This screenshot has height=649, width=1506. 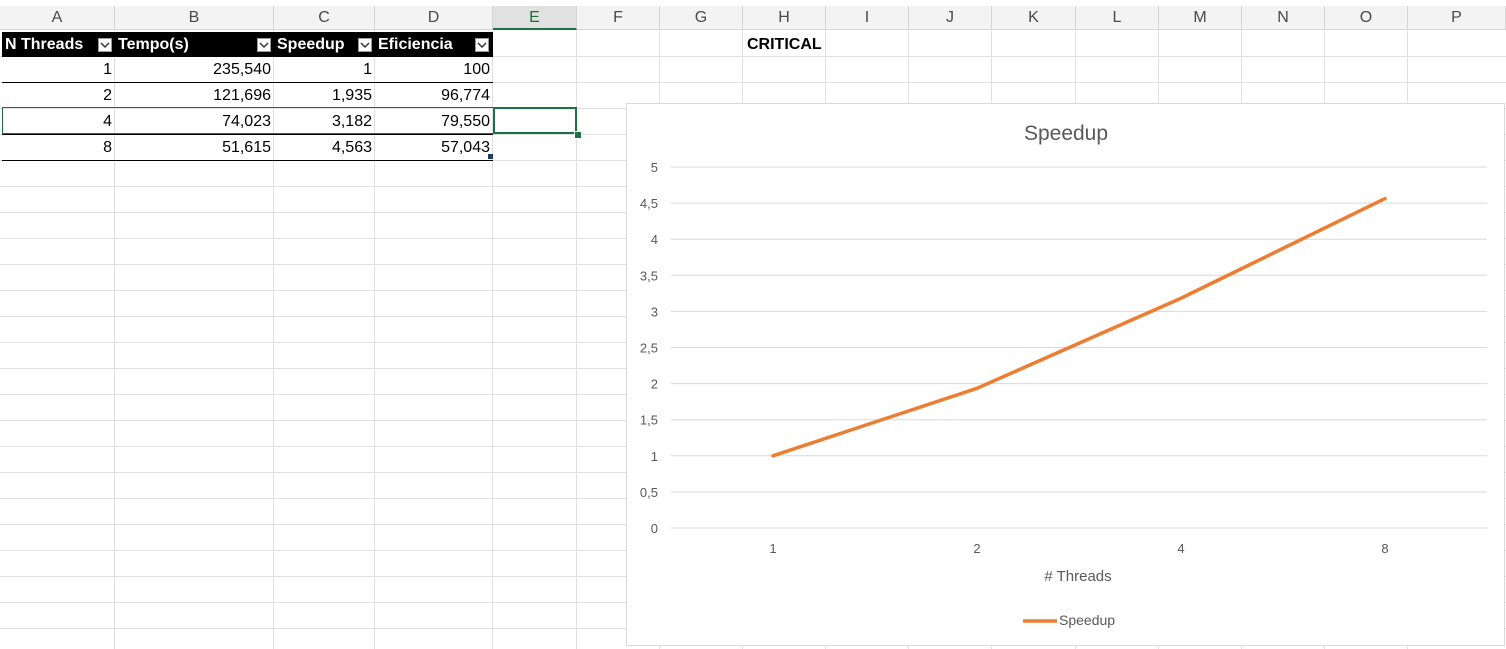 What do you see at coordinates (578, 135) in the screenshot?
I see `fill-handle` at bounding box center [578, 135].